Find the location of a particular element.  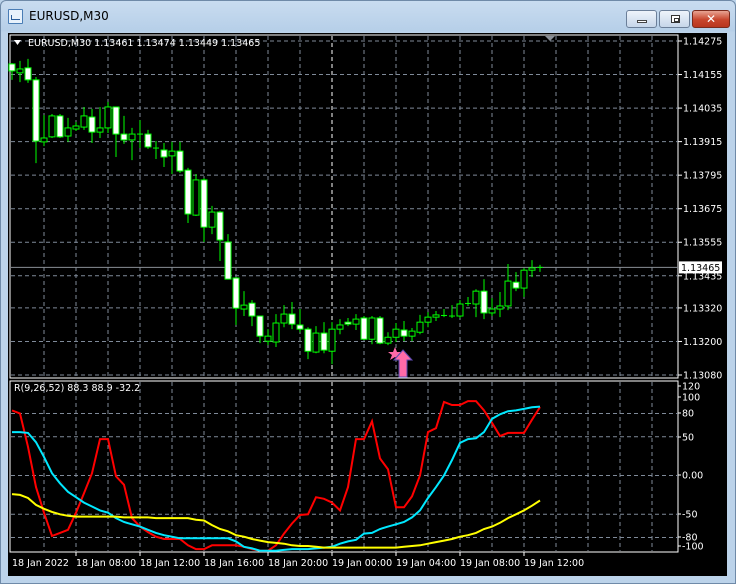

time-axis-label: 18 Jan 2022 is located at coordinates (40, 563).